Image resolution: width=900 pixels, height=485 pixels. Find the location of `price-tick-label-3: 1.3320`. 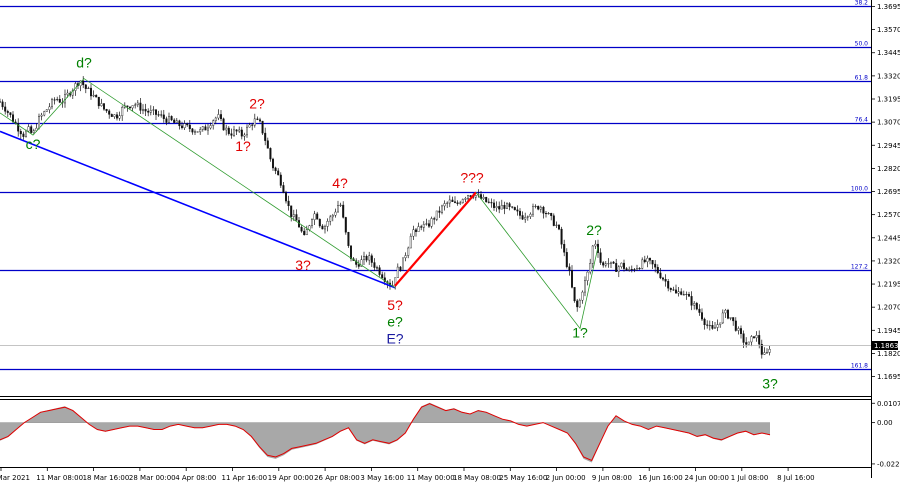

price-tick-label-3: 1.3320 is located at coordinates (888, 76).